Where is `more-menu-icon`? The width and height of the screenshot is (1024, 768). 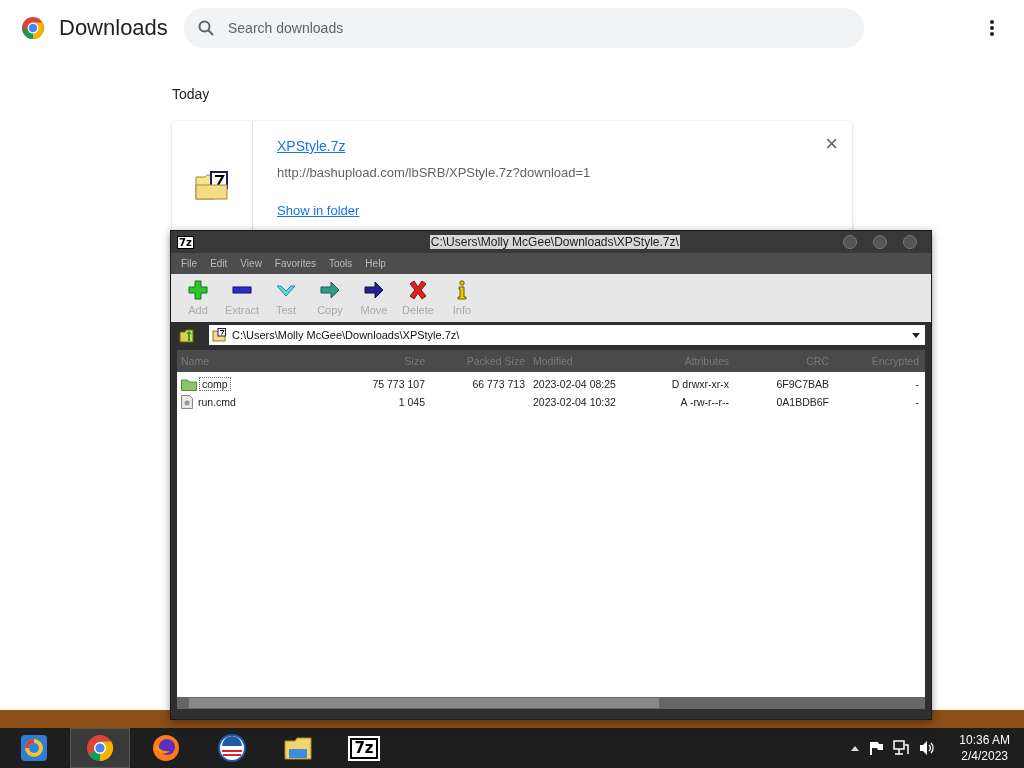
more-menu-icon is located at coordinates (992, 28).